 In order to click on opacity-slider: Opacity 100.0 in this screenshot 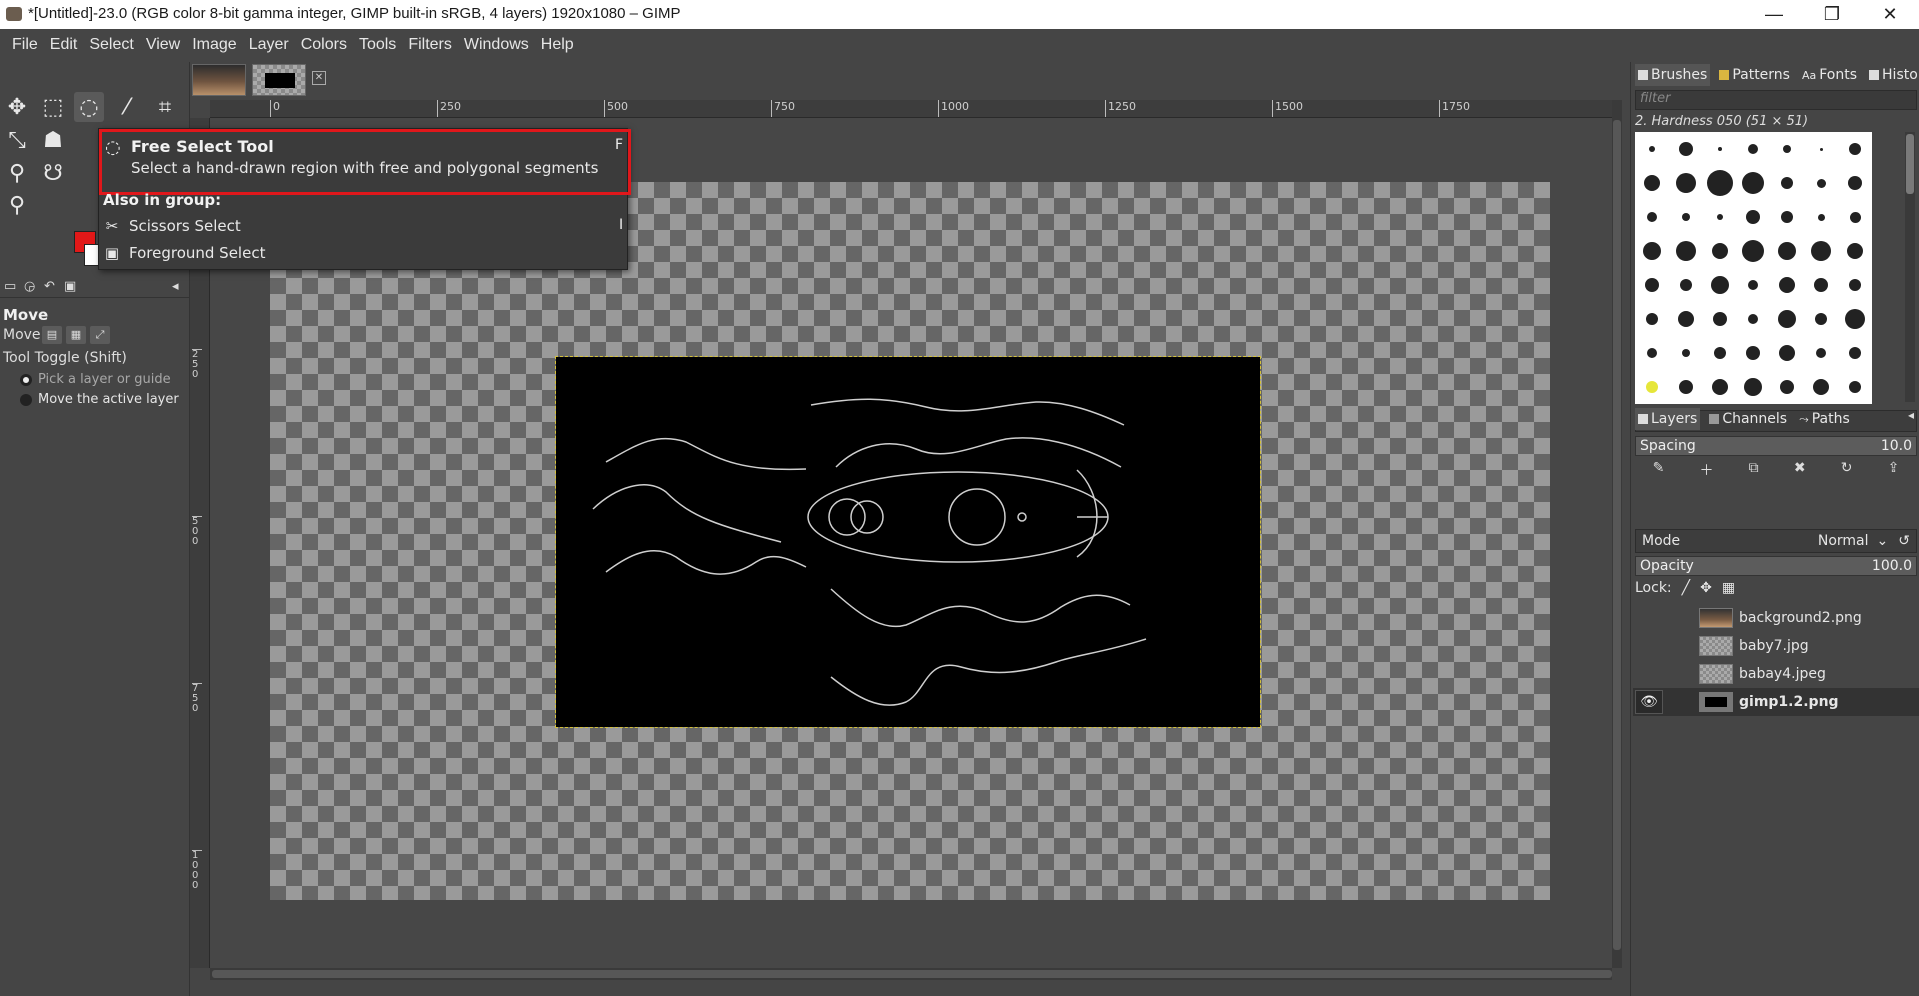, I will do `click(1776, 566)`.